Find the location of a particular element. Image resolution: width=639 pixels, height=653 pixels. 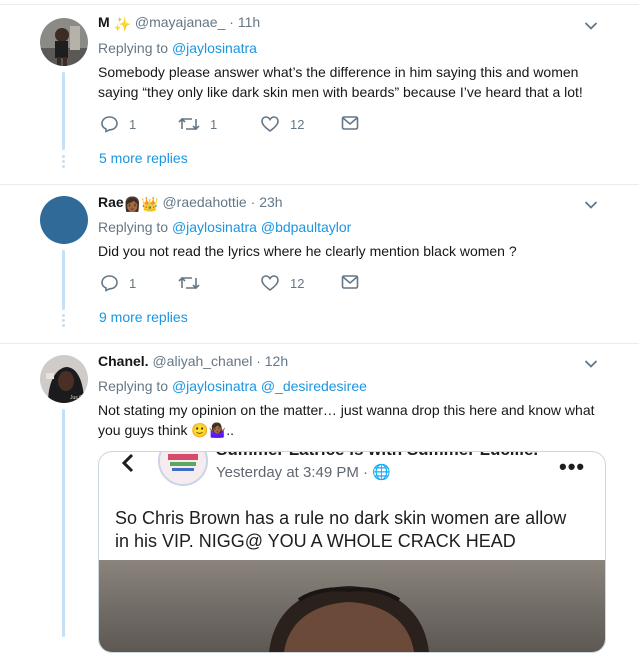

timestamp: 12h is located at coordinates (276, 361).